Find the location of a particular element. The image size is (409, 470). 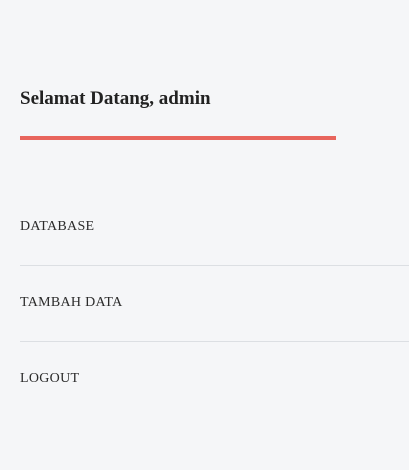

welcome-heading: Selamat Datang, admin is located at coordinates (115, 98).